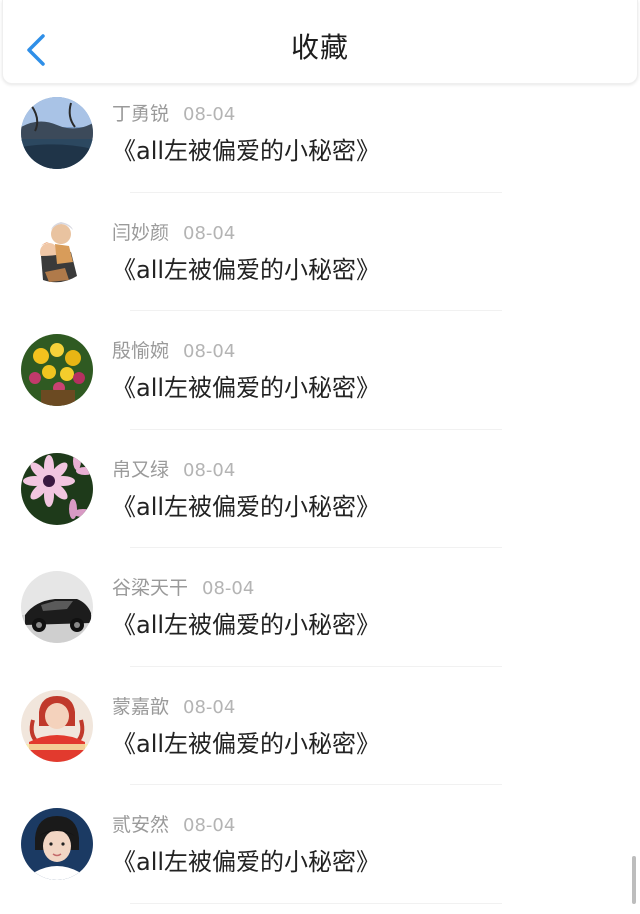 The image size is (640, 914). I want to click on author-name: 殷愉婉, so click(141, 351).